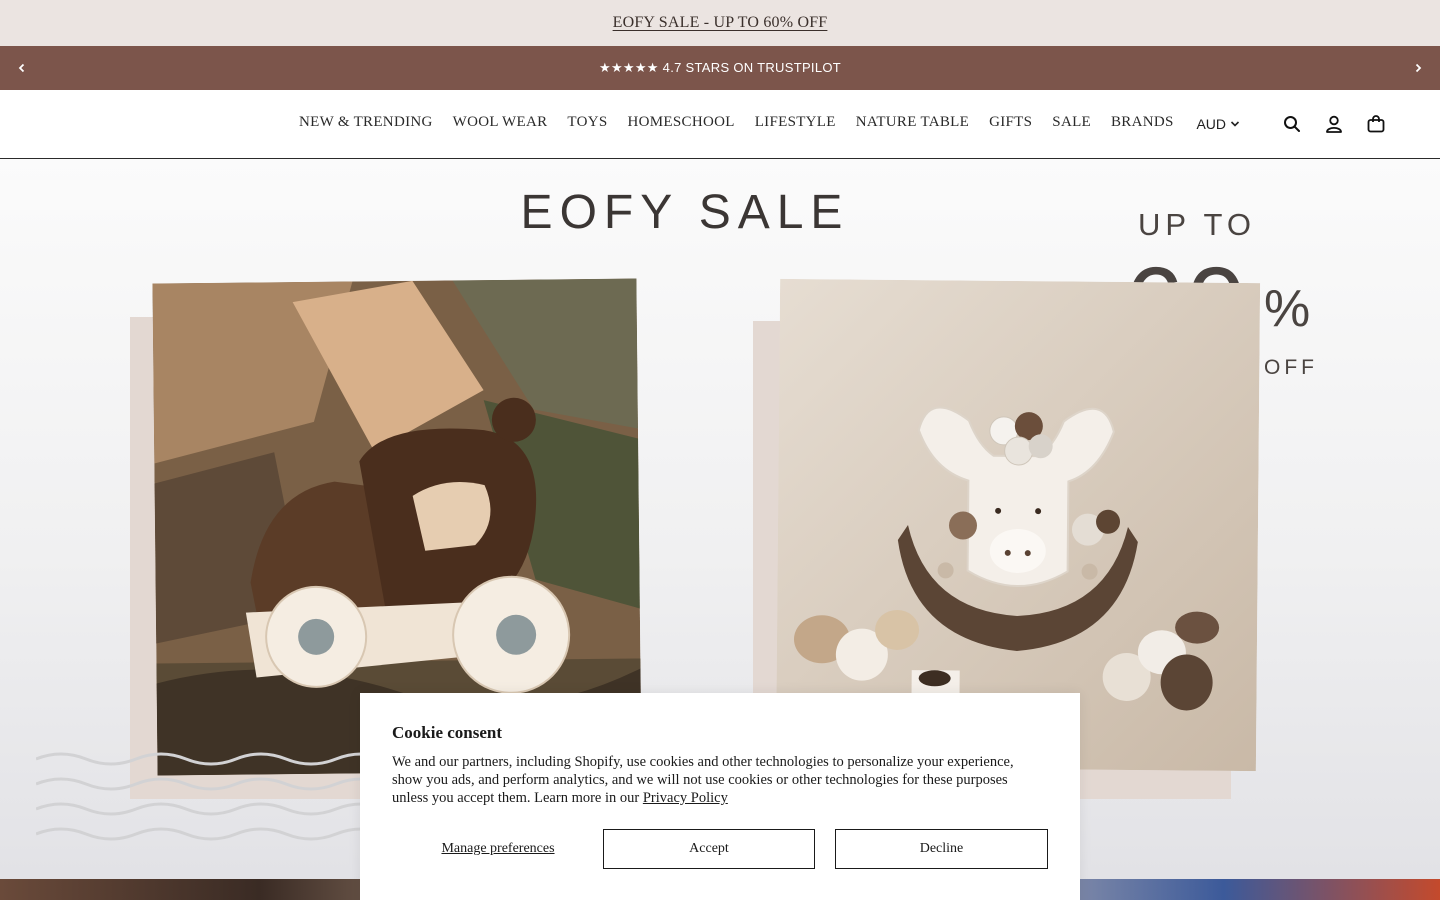 This screenshot has height=900, width=1440. Describe the element at coordinates (1197, 224) in the screenshot. I see `hero-up-to: UP TO` at that location.